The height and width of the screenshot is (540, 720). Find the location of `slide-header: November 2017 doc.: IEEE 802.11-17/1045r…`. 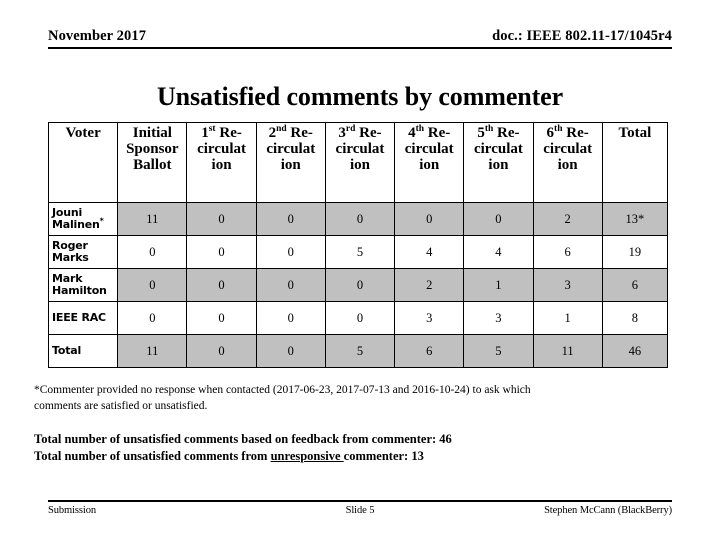

slide-header: November 2017 doc.: IEEE 802.11-17/1045r… is located at coordinates (360, 38).